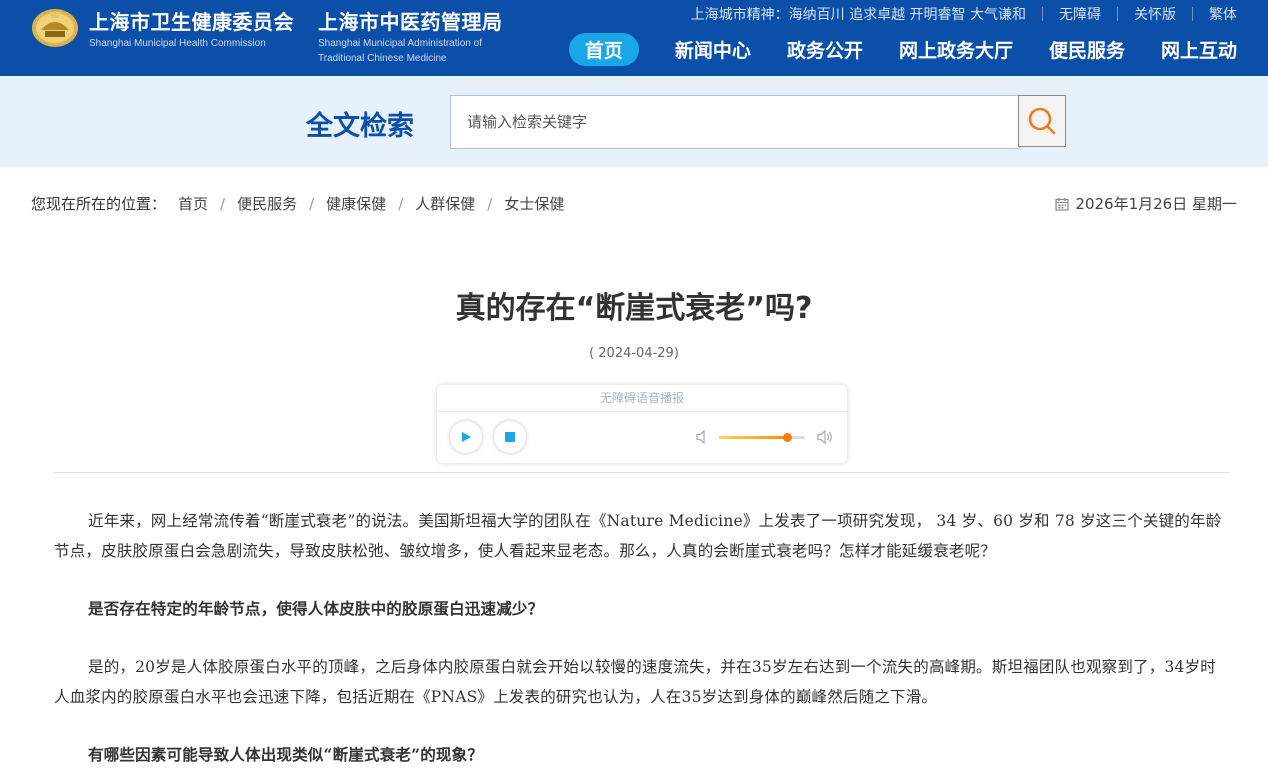 This screenshot has height=776, width=1268. Describe the element at coordinates (634, 353) in the screenshot. I see `article-date: ( 2024-04-29)` at that location.